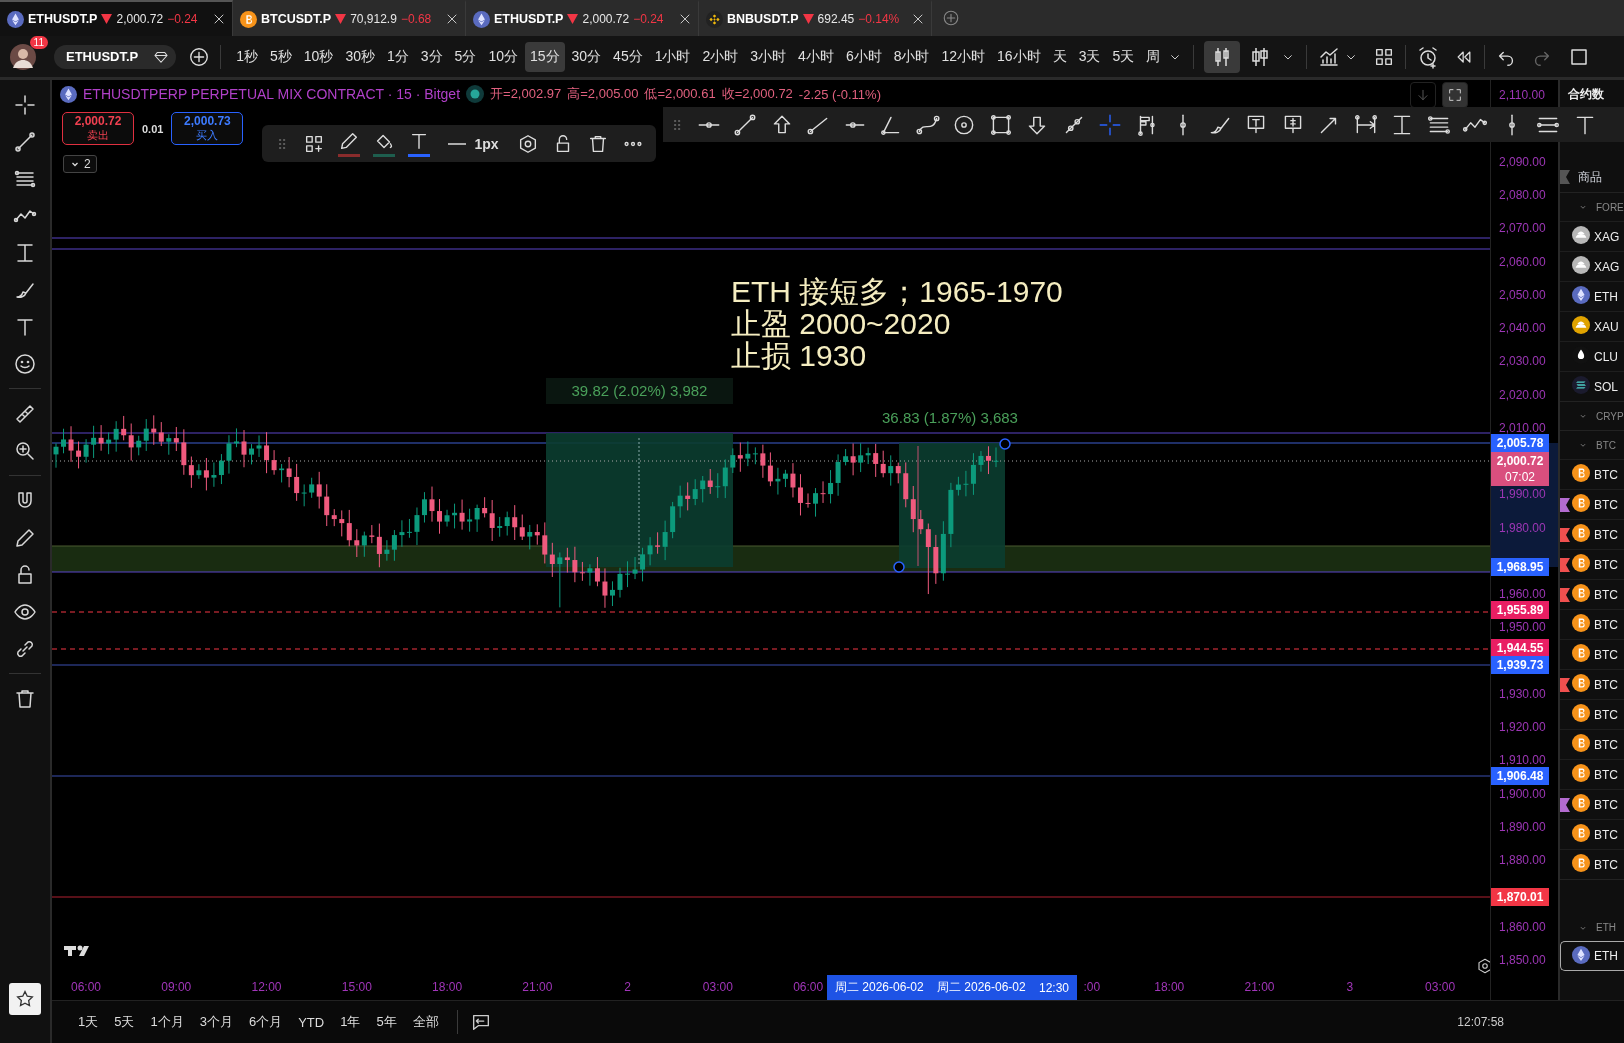 This screenshot has height=1043, width=1624. Describe the element at coordinates (1592, 415) in the screenshot. I see `section-header: CRYP` at that location.